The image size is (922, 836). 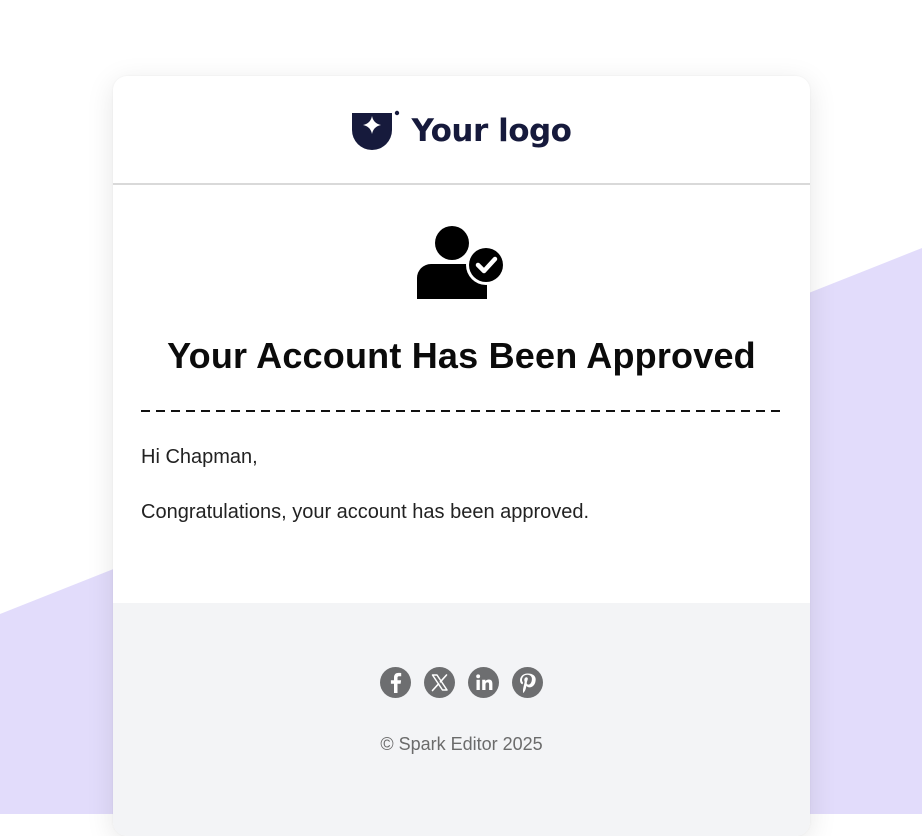 I want to click on email-header: Your logo, so click(x=461, y=130).